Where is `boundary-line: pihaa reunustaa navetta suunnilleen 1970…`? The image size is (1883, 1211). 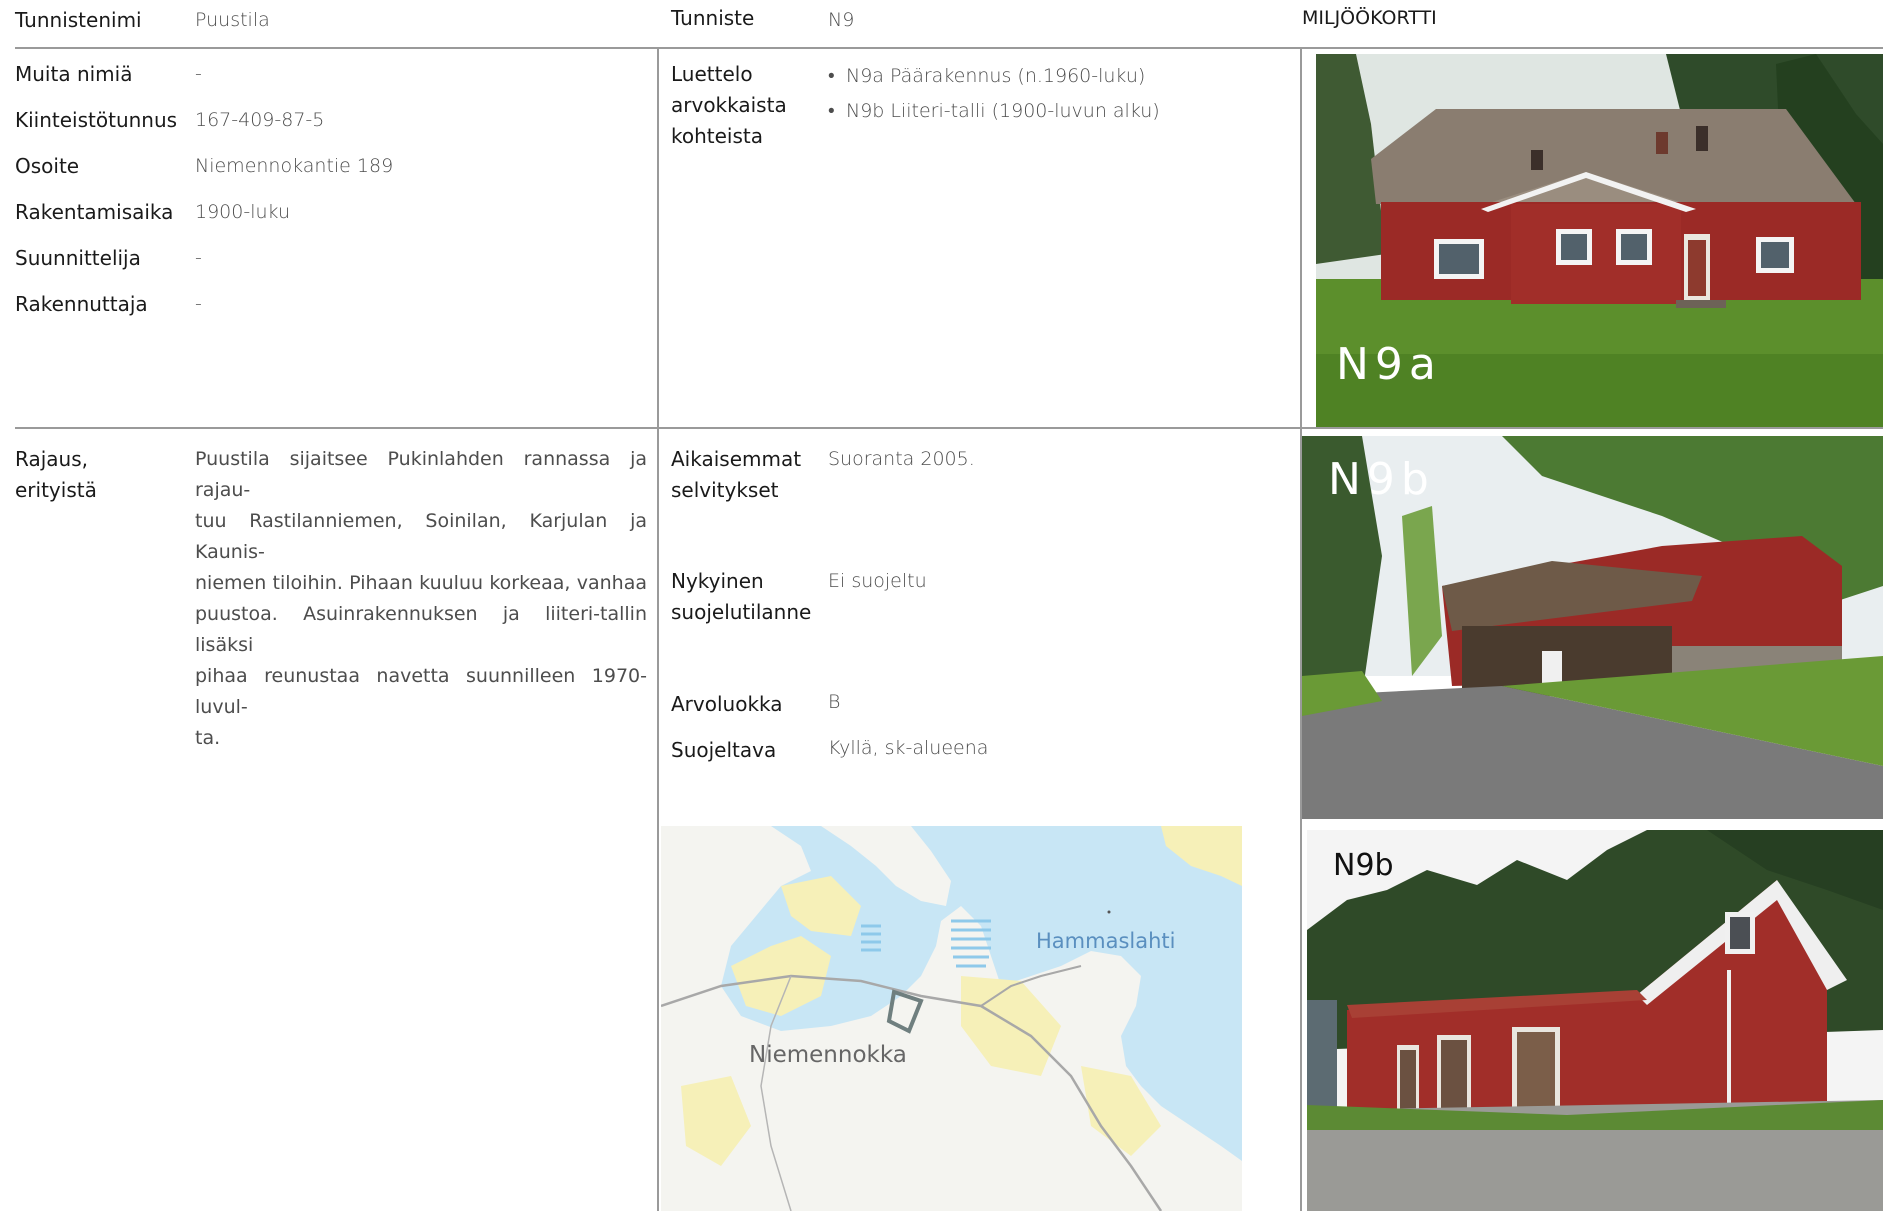 boundary-line: pihaa reunustaa navetta suunnilleen 1970… is located at coordinates (421, 691).